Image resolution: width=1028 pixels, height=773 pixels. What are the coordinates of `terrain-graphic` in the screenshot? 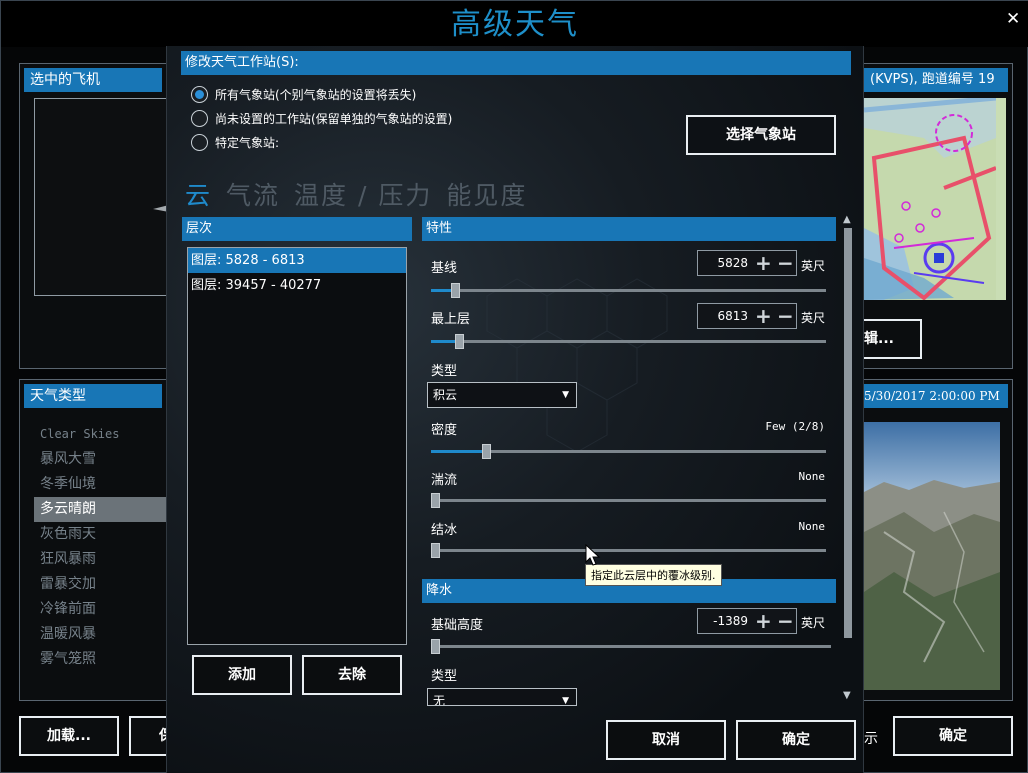 It's located at (932, 556).